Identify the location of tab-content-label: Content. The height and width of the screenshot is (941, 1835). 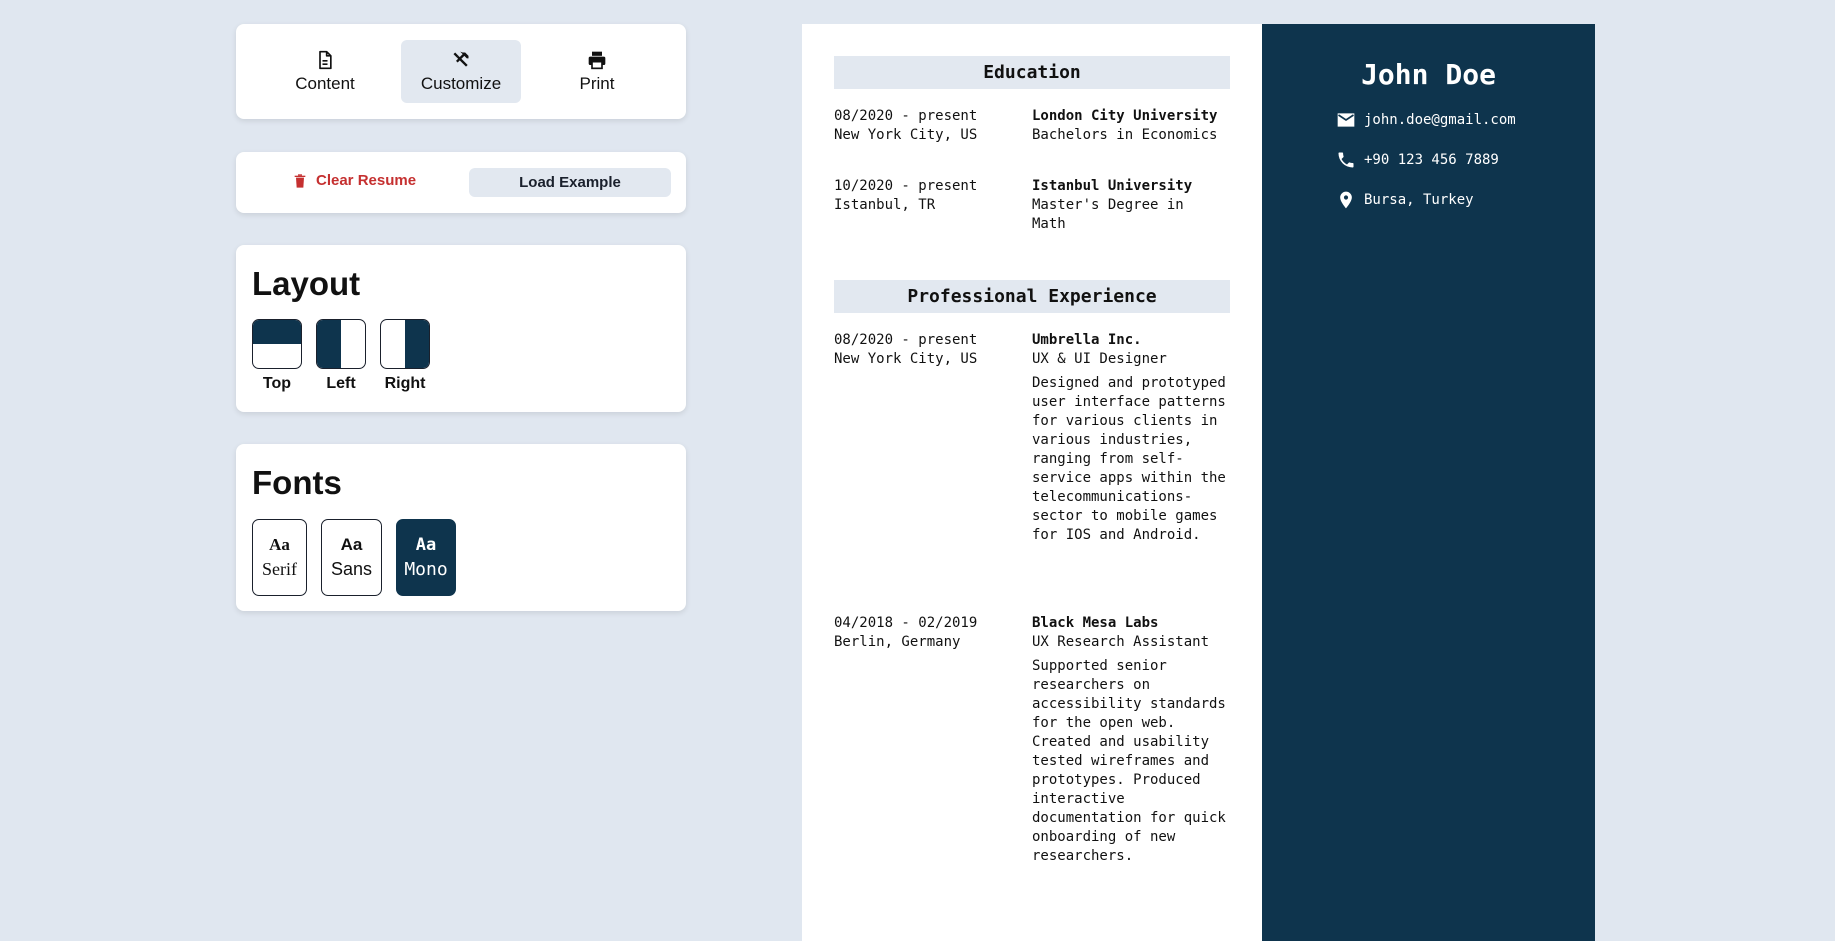
(325, 83).